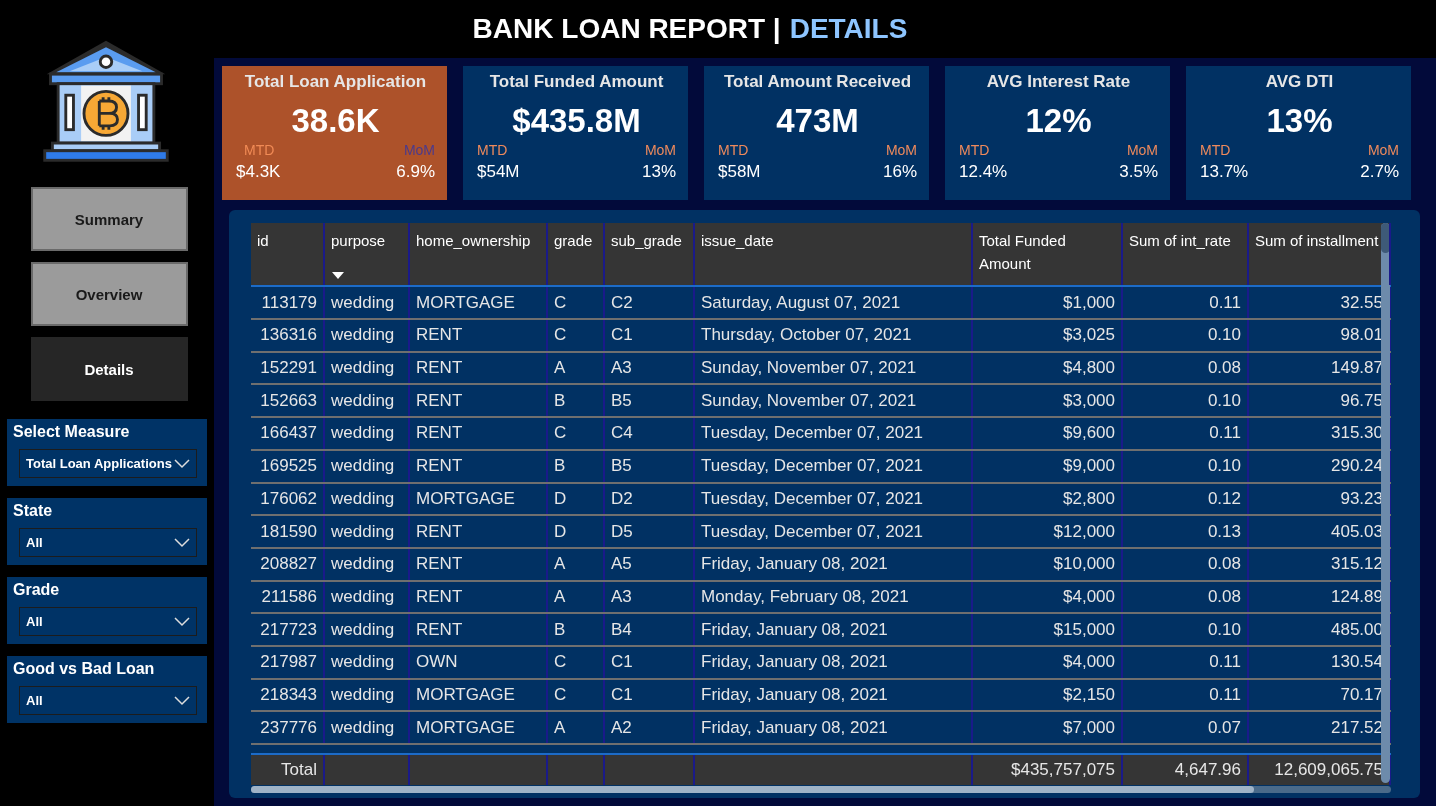 Image resolution: width=1436 pixels, height=806 pixels. Describe the element at coordinates (479, 662) in the screenshot. I see `table-cell: OWN` at that location.